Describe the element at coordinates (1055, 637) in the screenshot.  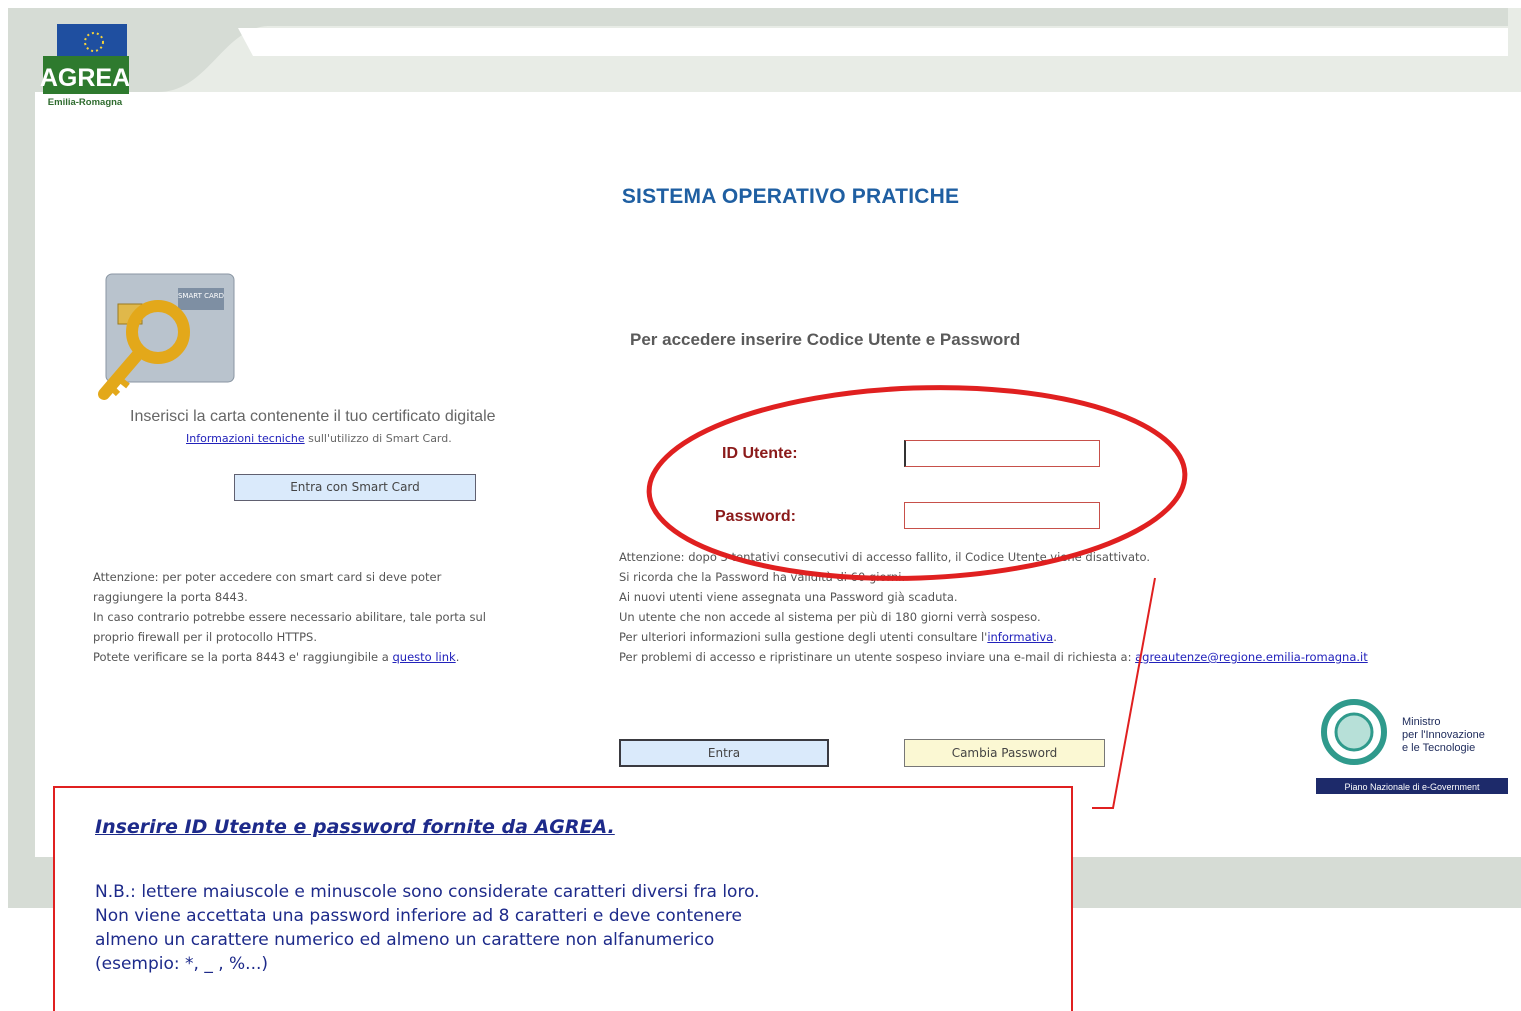
I see `info-end: .` at that location.